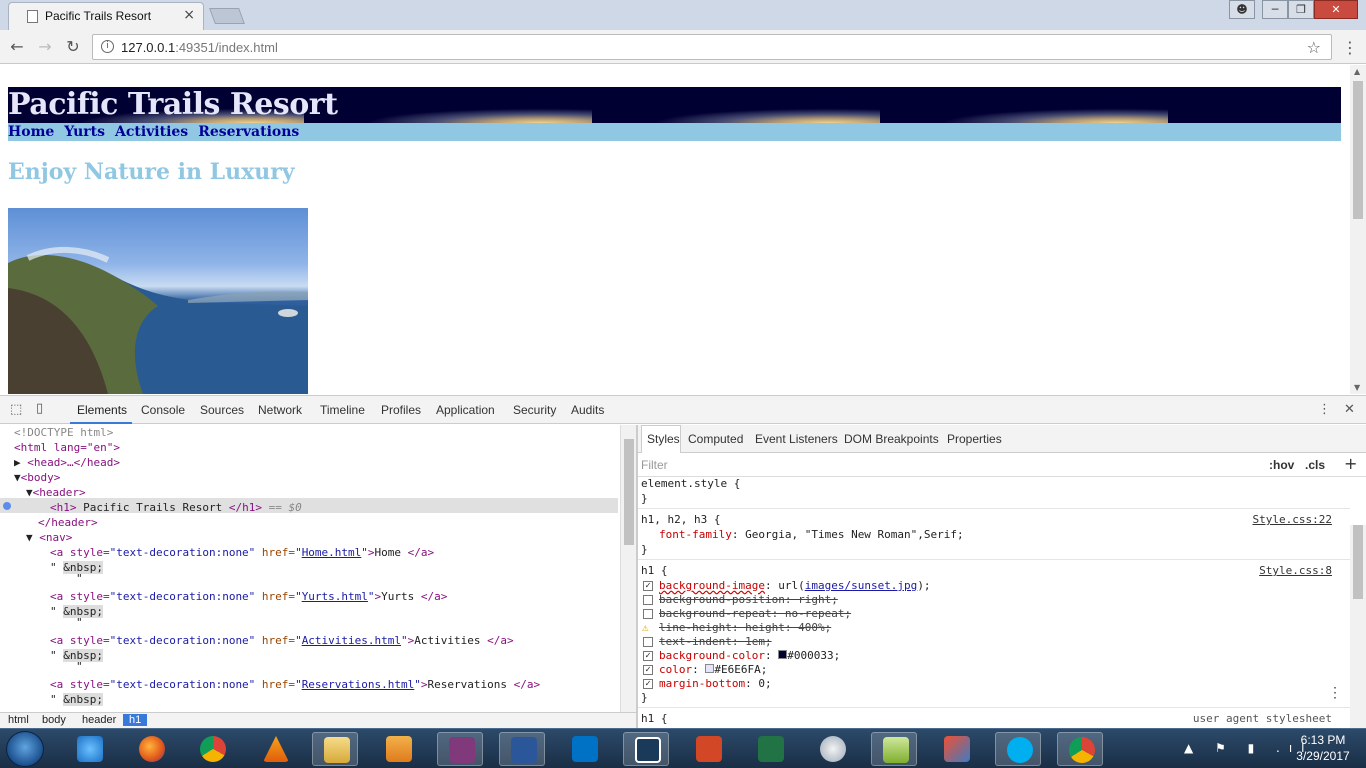 The image size is (1366, 768). Describe the element at coordinates (1315, 465) in the screenshot. I see `class-toggle: .cls` at that location.